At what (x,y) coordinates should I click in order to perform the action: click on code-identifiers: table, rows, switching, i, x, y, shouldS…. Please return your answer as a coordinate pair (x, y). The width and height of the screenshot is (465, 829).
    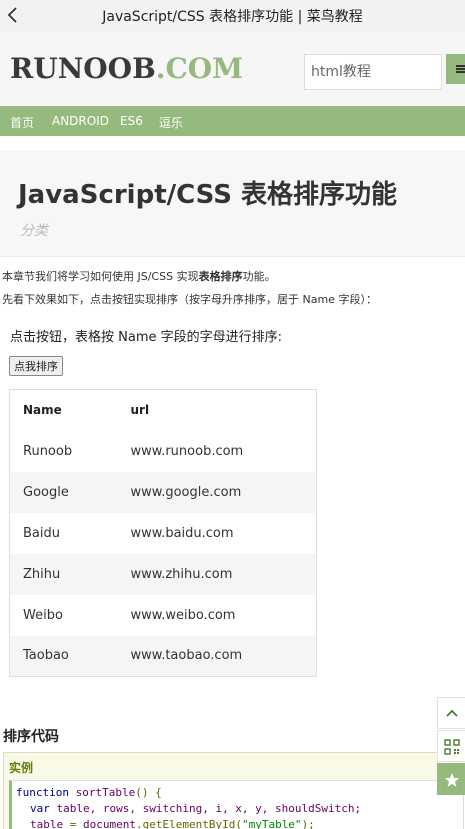
    Looking at the image, I should click on (209, 808).